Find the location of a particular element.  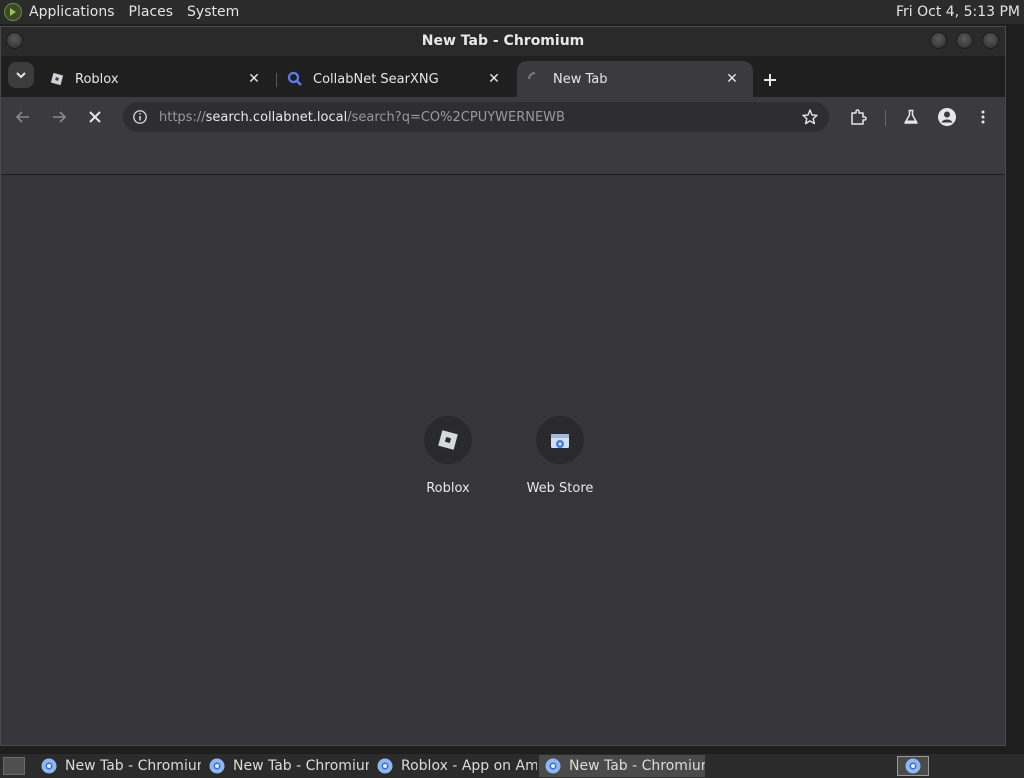

person-icon is located at coordinates (947, 117).